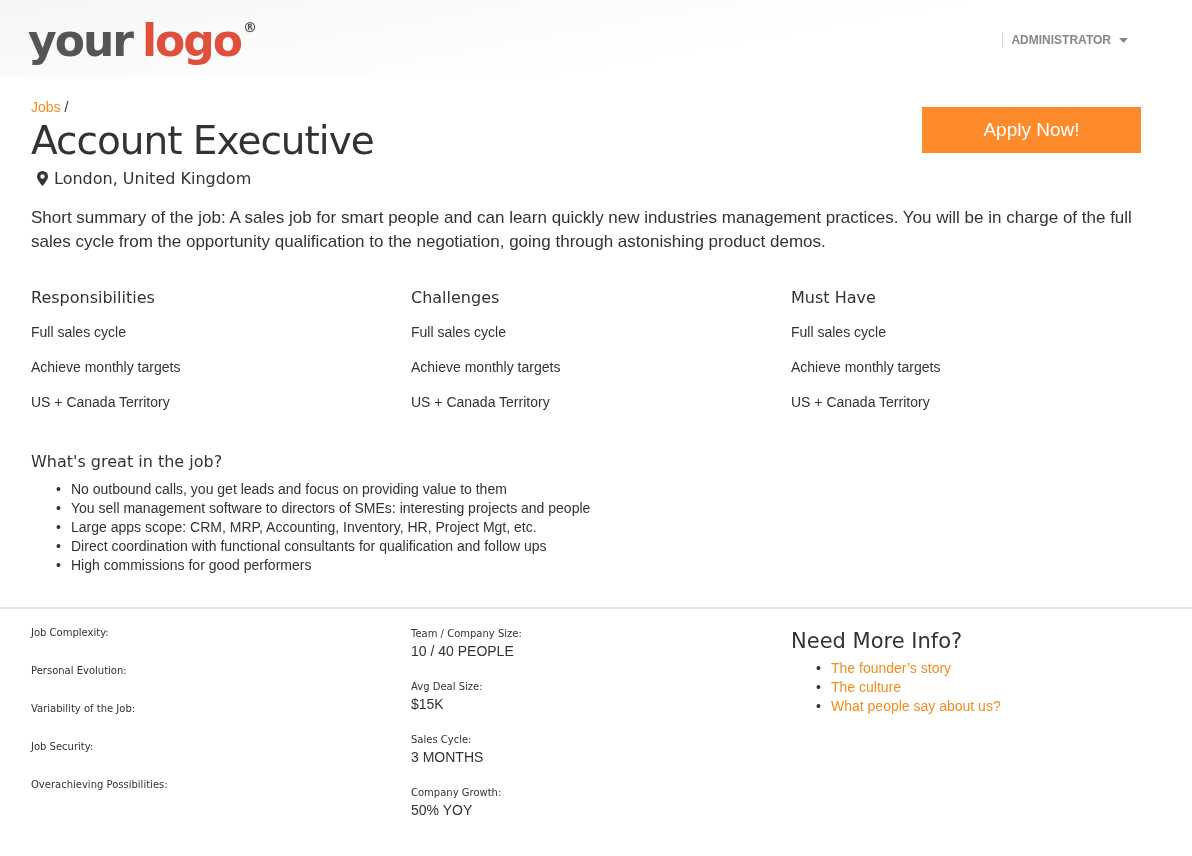 Image resolution: width=1192 pixels, height=856 pixels. I want to click on column-heading: Challenges, so click(456, 297).